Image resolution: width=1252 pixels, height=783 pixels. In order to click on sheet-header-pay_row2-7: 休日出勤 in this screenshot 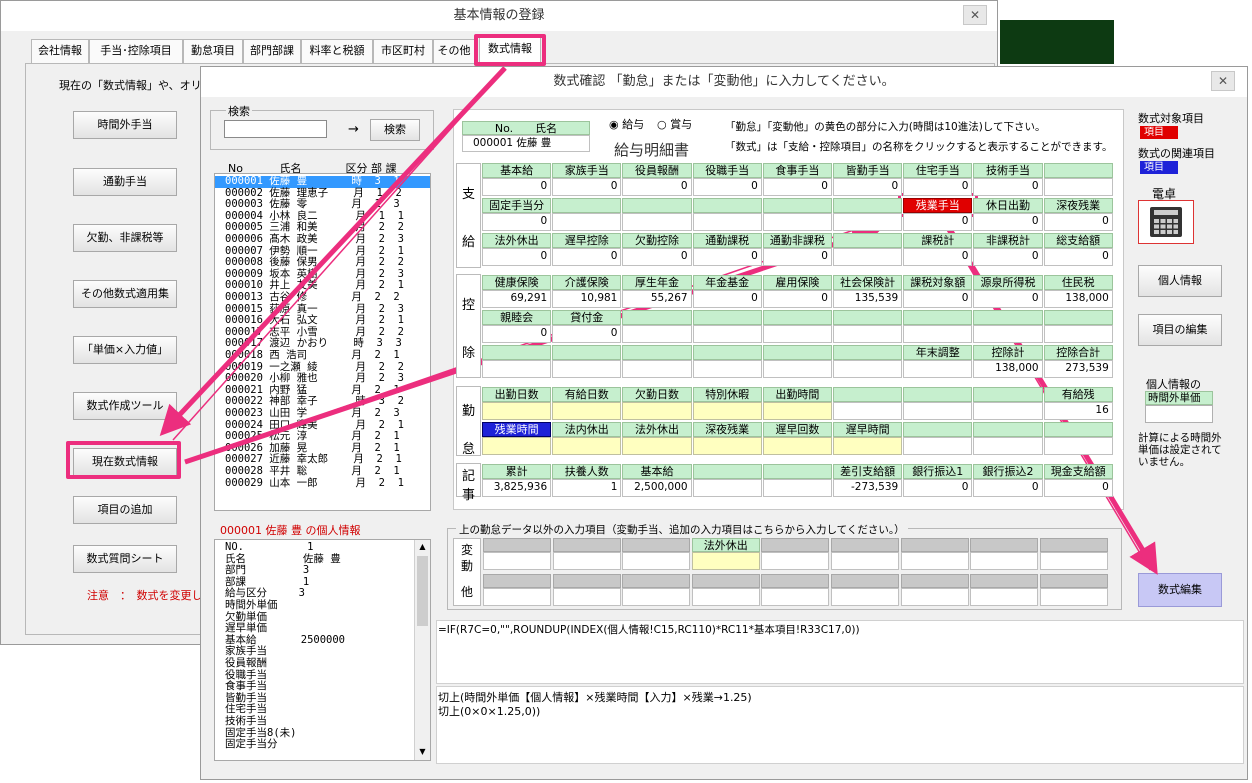, I will do `click(1008, 205)`.